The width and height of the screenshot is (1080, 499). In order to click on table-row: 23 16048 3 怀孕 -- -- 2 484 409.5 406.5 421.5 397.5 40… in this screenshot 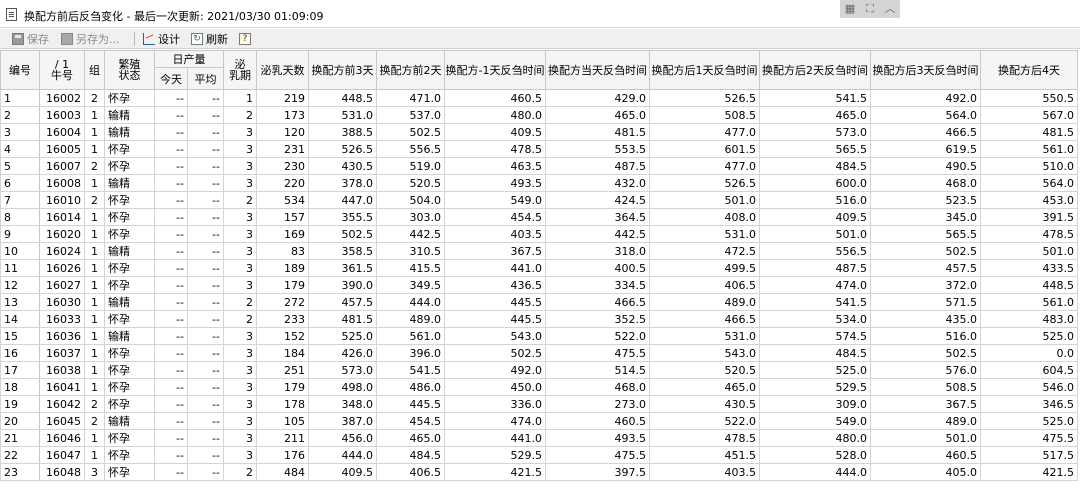, I will do `click(539, 472)`.